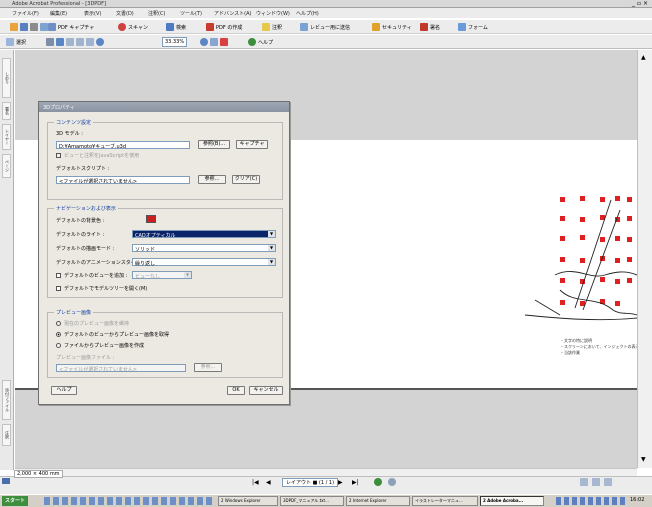 This screenshot has height=507, width=652. What do you see at coordinates (6, 137) in the screenshot?
I see `tab-layers: レイヤー` at bounding box center [6, 137].